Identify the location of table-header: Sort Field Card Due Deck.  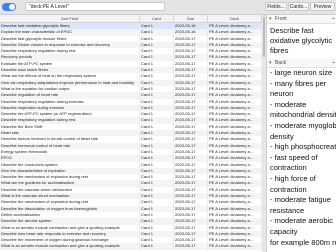
(131, 19).